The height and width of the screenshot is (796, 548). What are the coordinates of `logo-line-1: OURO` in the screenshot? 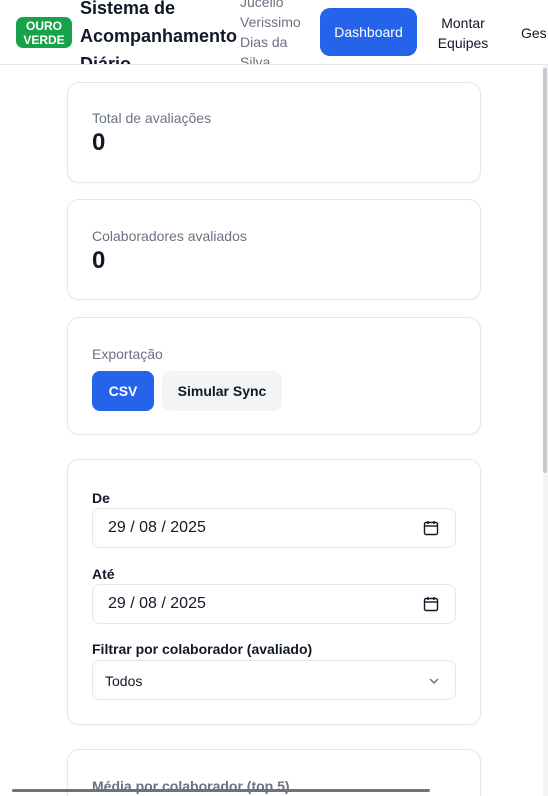 It's located at (44, 26).